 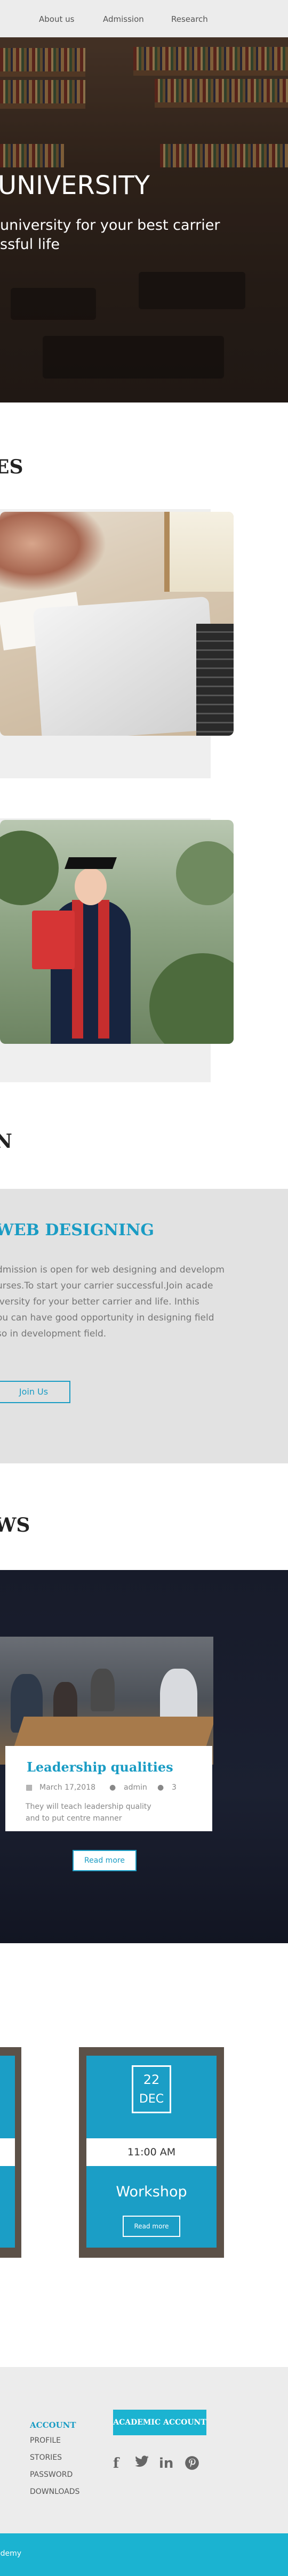 I want to click on hero-title: UNIVERSITY, so click(x=75, y=185).